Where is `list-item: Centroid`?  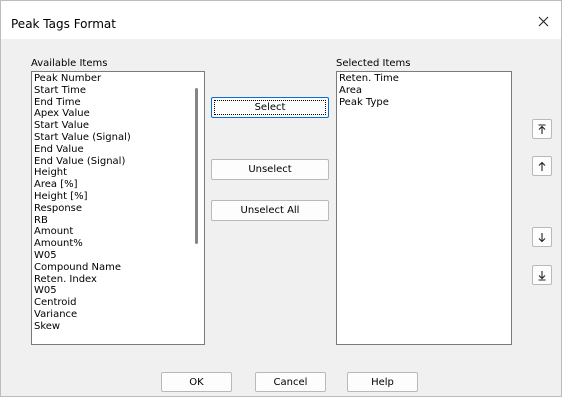 list-item: Centroid is located at coordinates (111, 303).